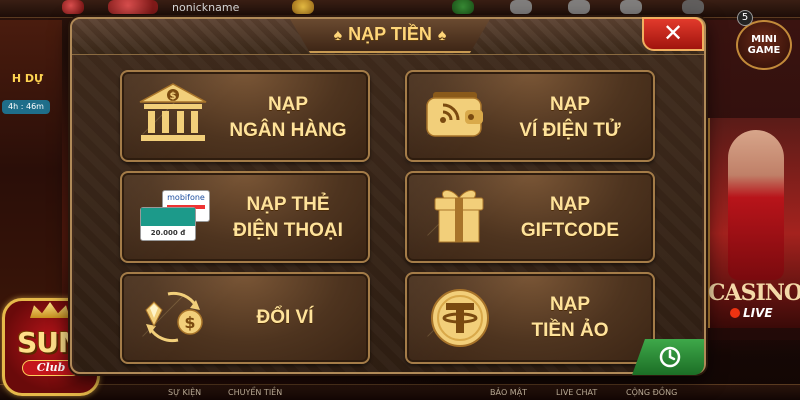  I want to click on crypto-label: NẠP TIỀN ẢO, so click(570, 318).